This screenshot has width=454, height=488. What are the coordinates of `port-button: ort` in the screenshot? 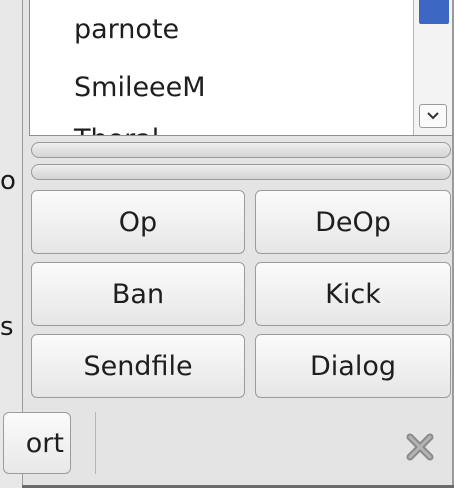 It's located at (37, 443).